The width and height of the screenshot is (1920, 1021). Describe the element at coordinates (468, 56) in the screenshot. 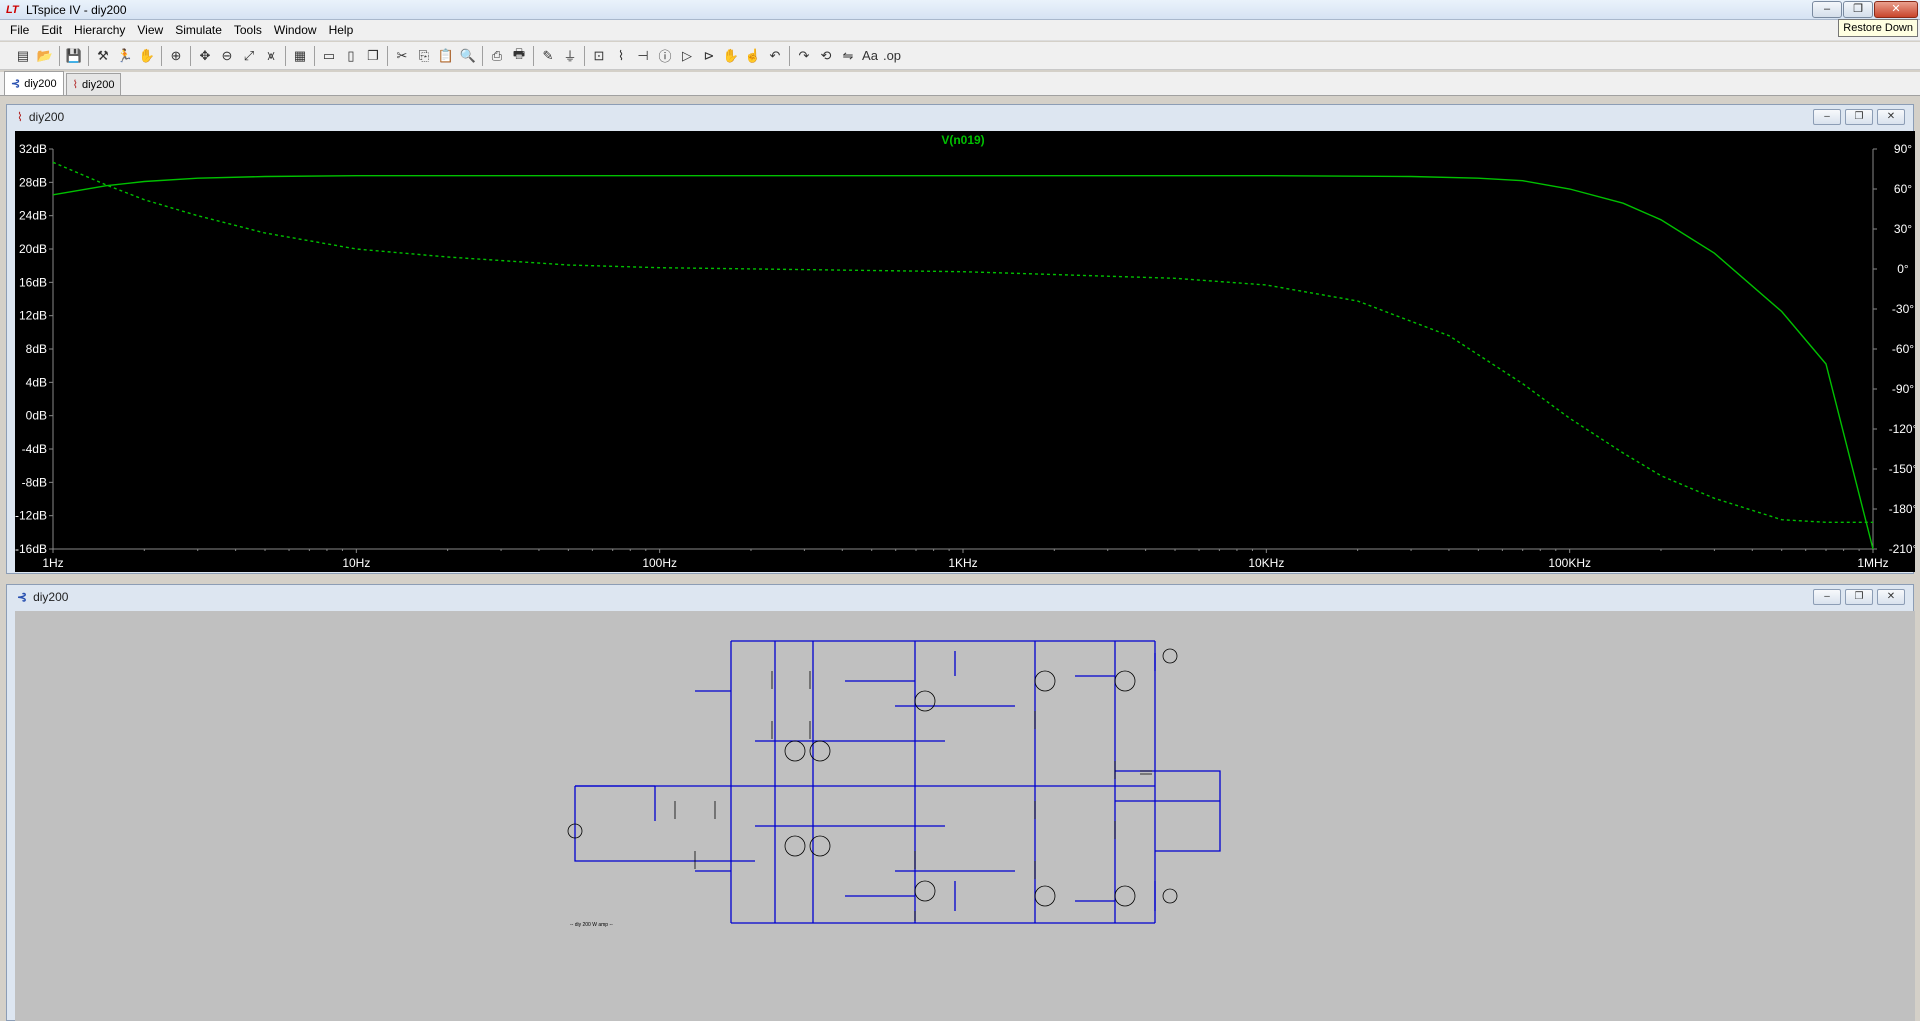

I see `find-icon: 🔍` at that location.